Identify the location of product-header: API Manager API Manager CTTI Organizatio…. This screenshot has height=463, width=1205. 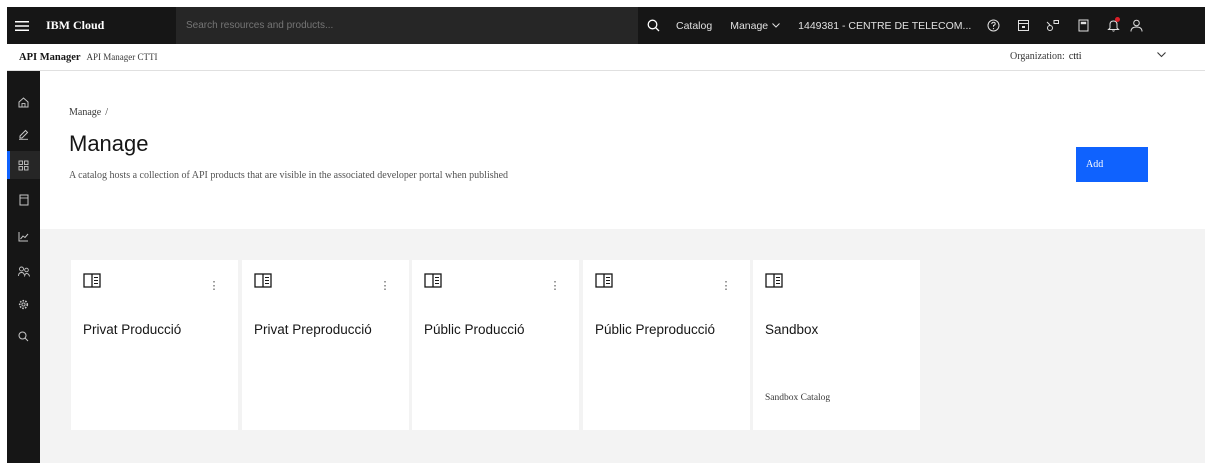
(606, 57).